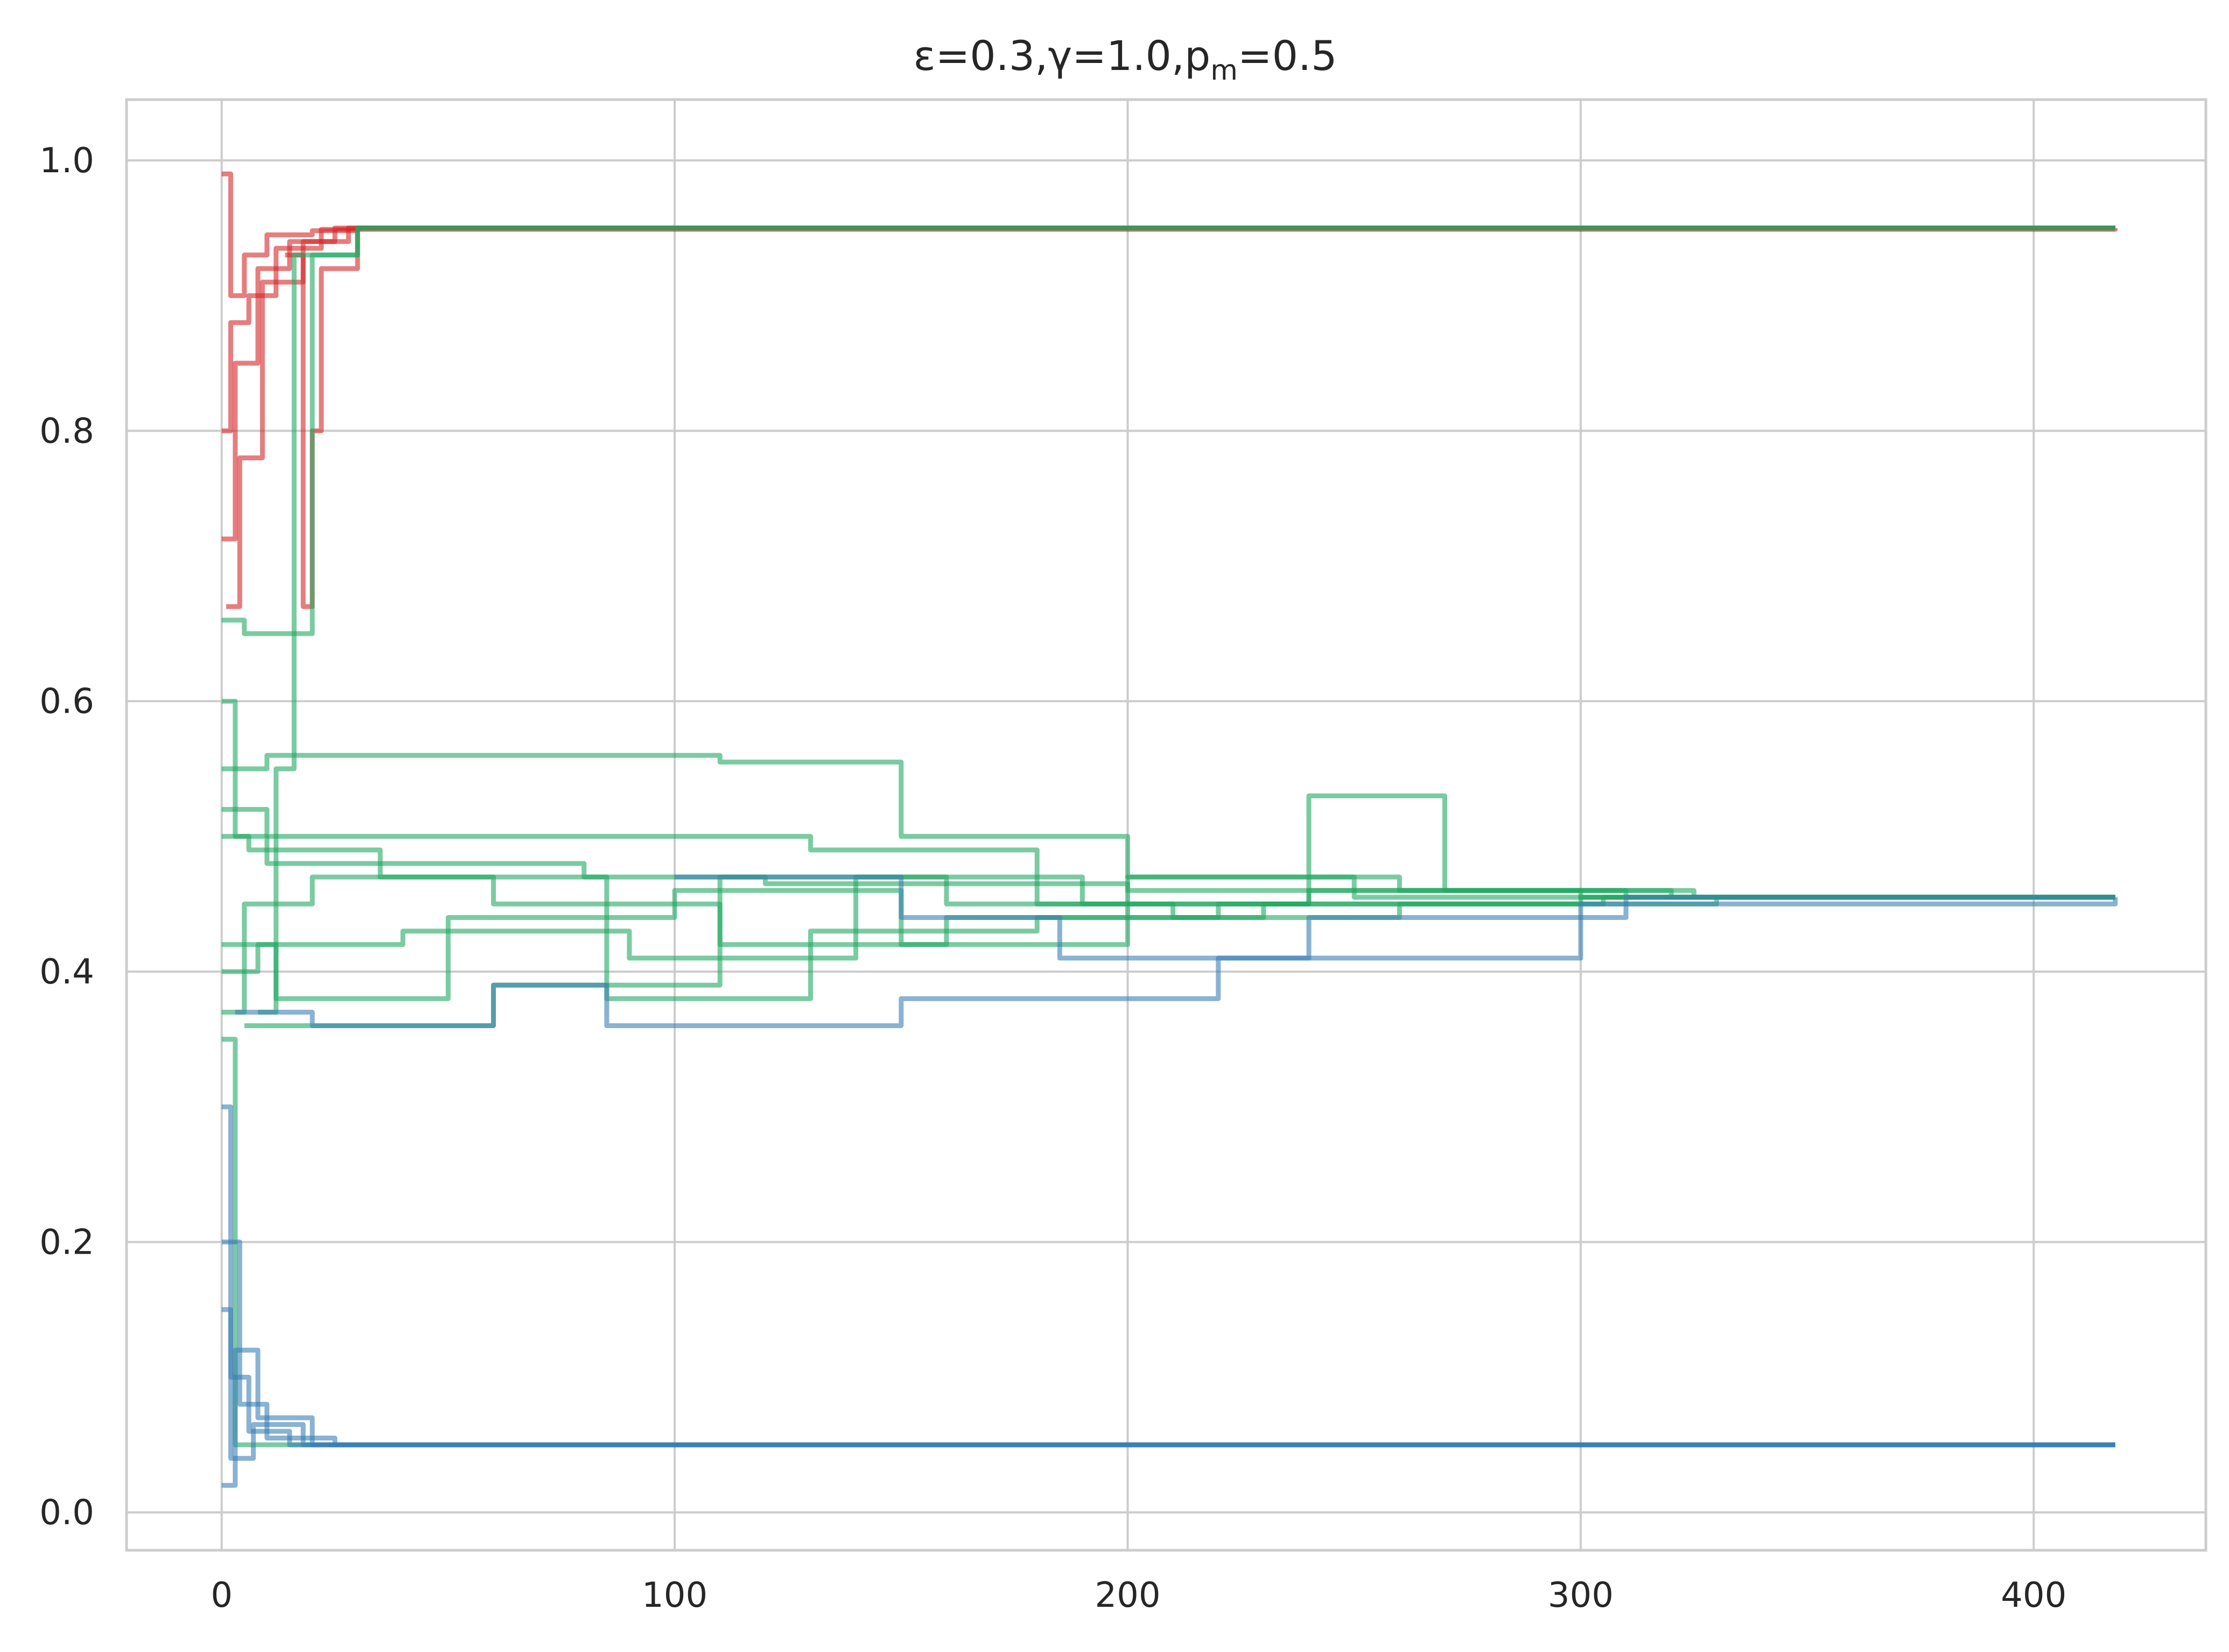  Describe the element at coordinates (67, 1242) in the screenshot. I see `y-tick-label: 0.2` at that location.